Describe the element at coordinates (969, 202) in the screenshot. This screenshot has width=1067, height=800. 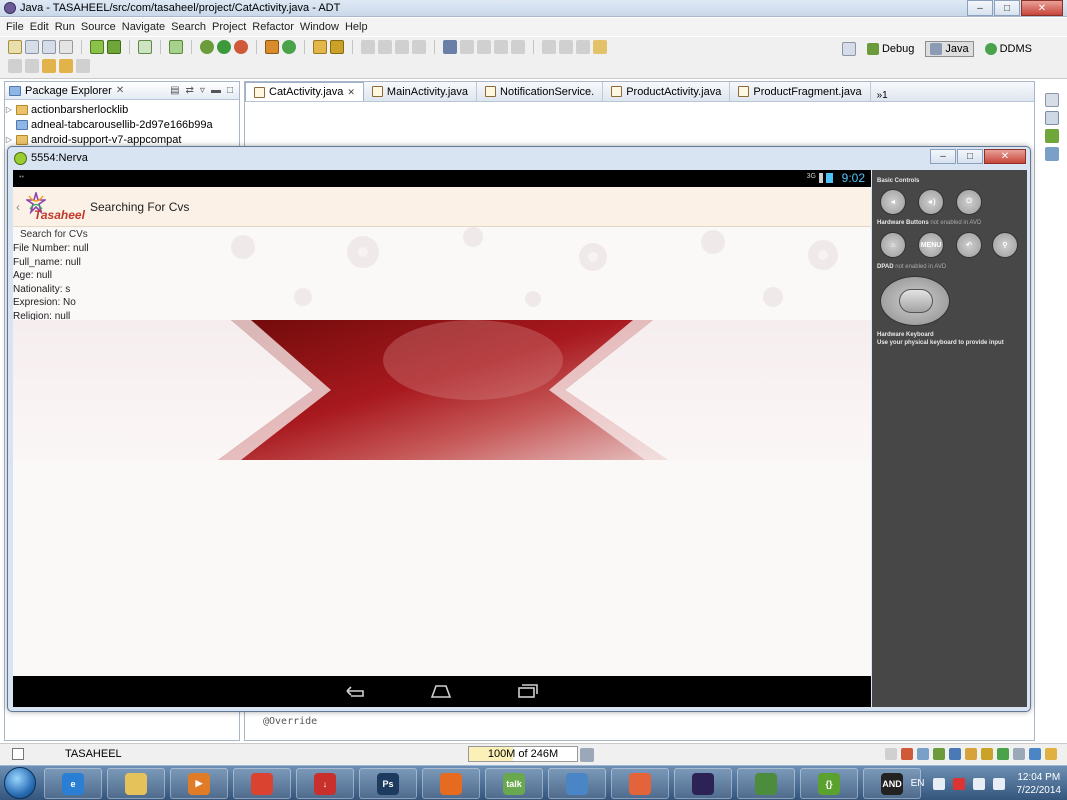
I see `power-button: ⏻` at that location.